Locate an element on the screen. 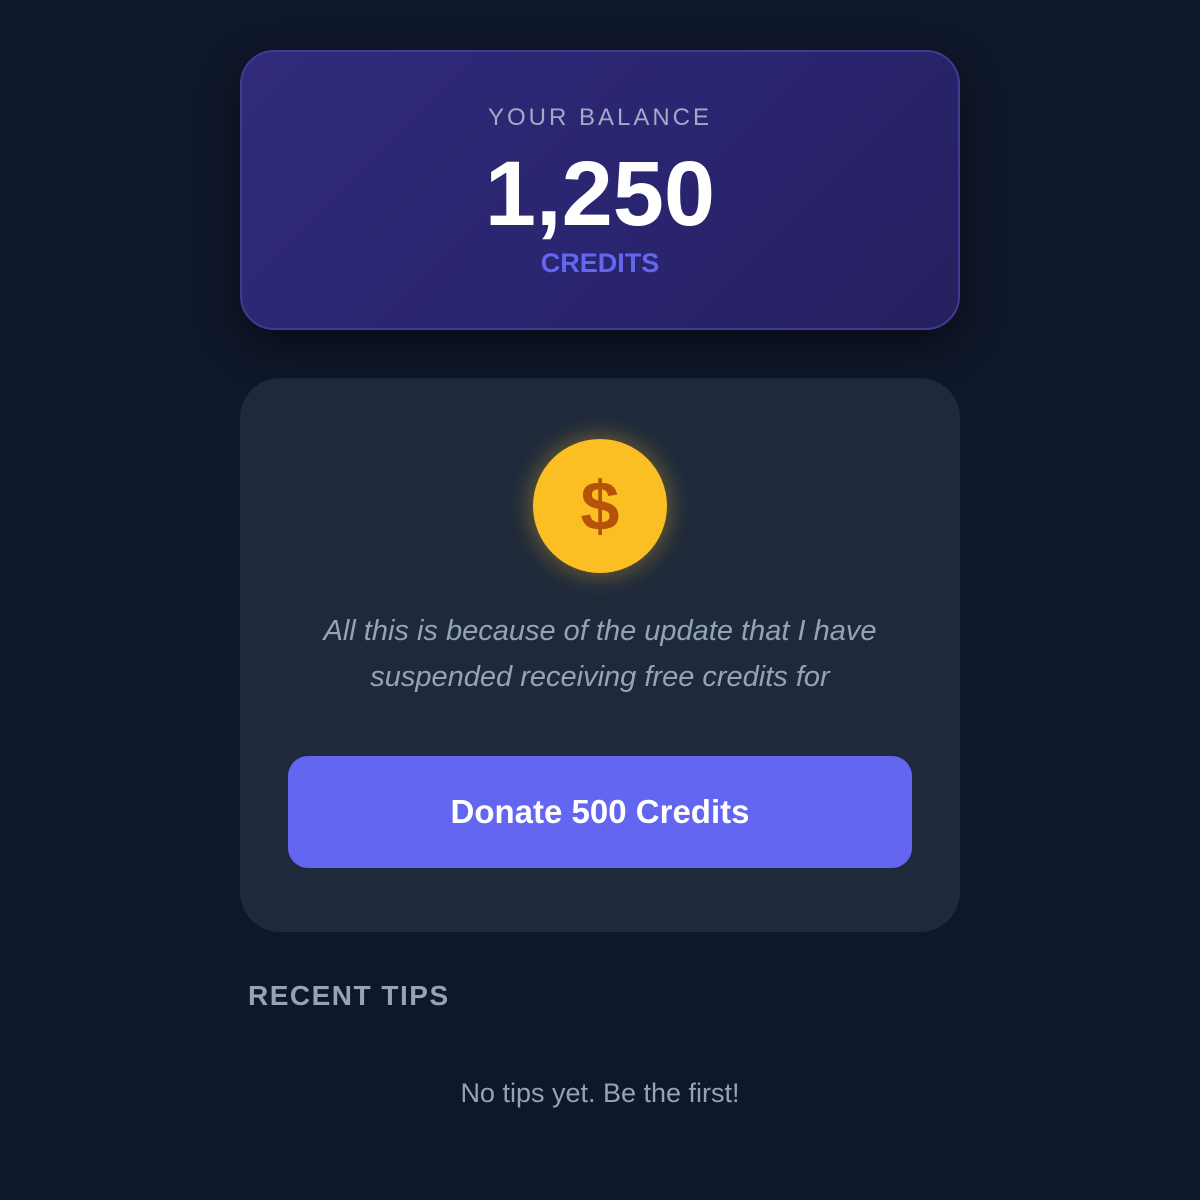 Image resolution: width=1200 pixels, height=1200 pixels. dollar-coin-icon: $ is located at coordinates (600, 506).